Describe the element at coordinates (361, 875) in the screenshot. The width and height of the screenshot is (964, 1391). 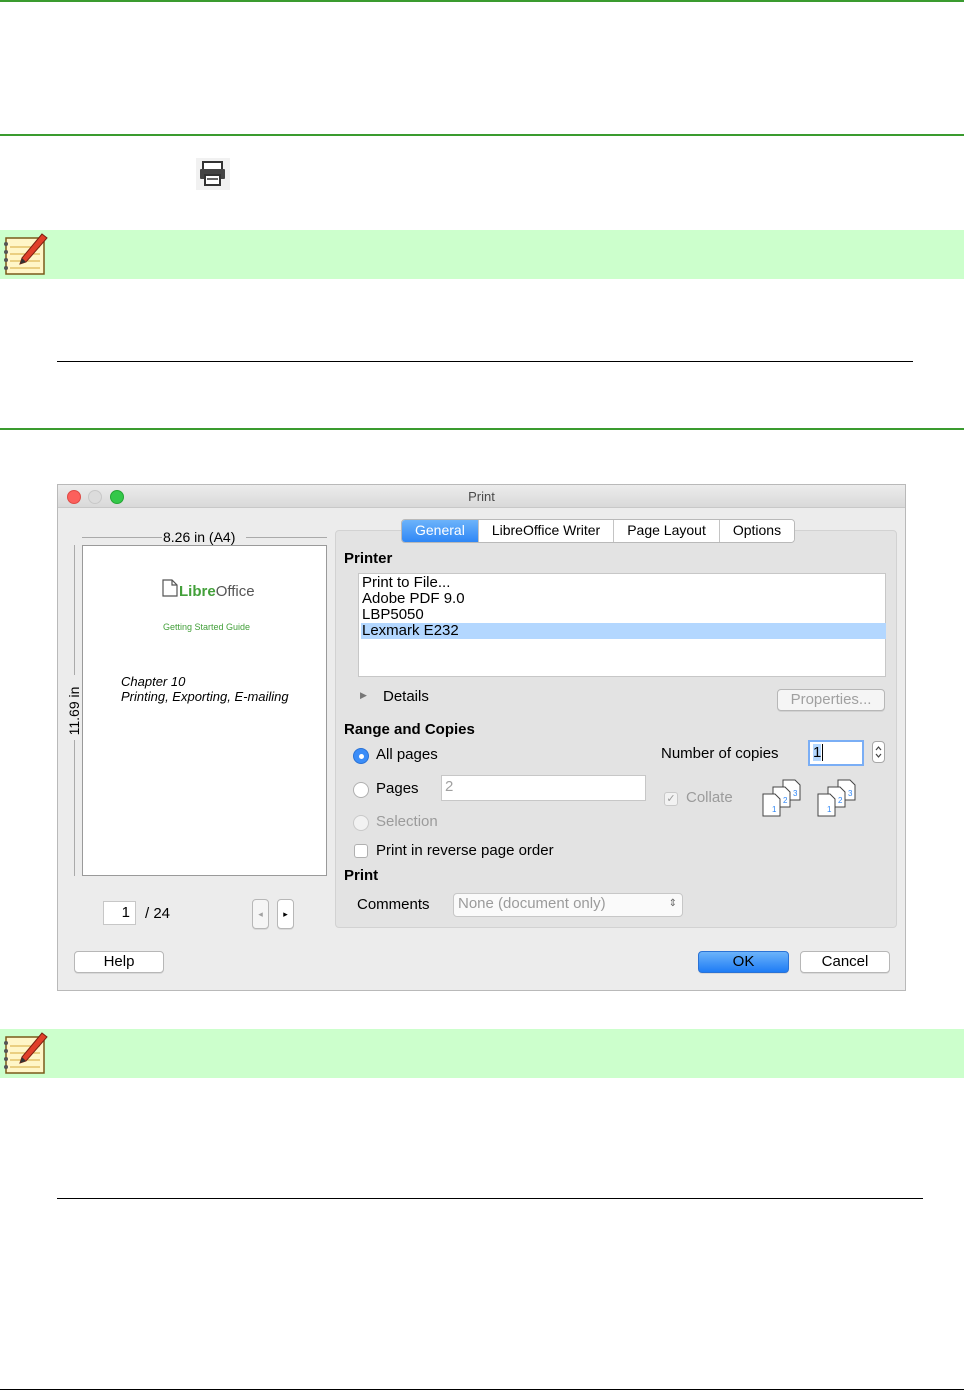
I see `print-section-label: Print` at that location.